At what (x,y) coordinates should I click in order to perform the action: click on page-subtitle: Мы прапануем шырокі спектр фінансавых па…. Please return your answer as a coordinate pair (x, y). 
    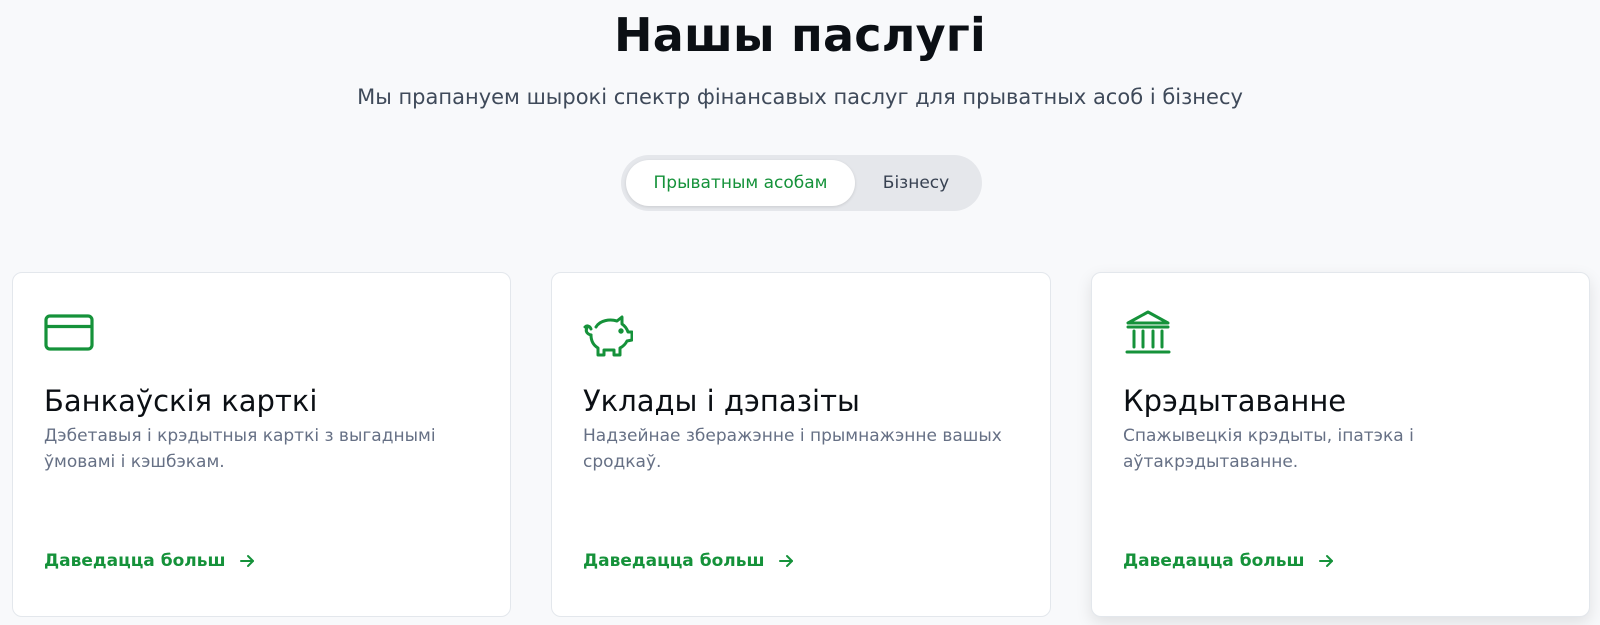
    Looking at the image, I should click on (800, 97).